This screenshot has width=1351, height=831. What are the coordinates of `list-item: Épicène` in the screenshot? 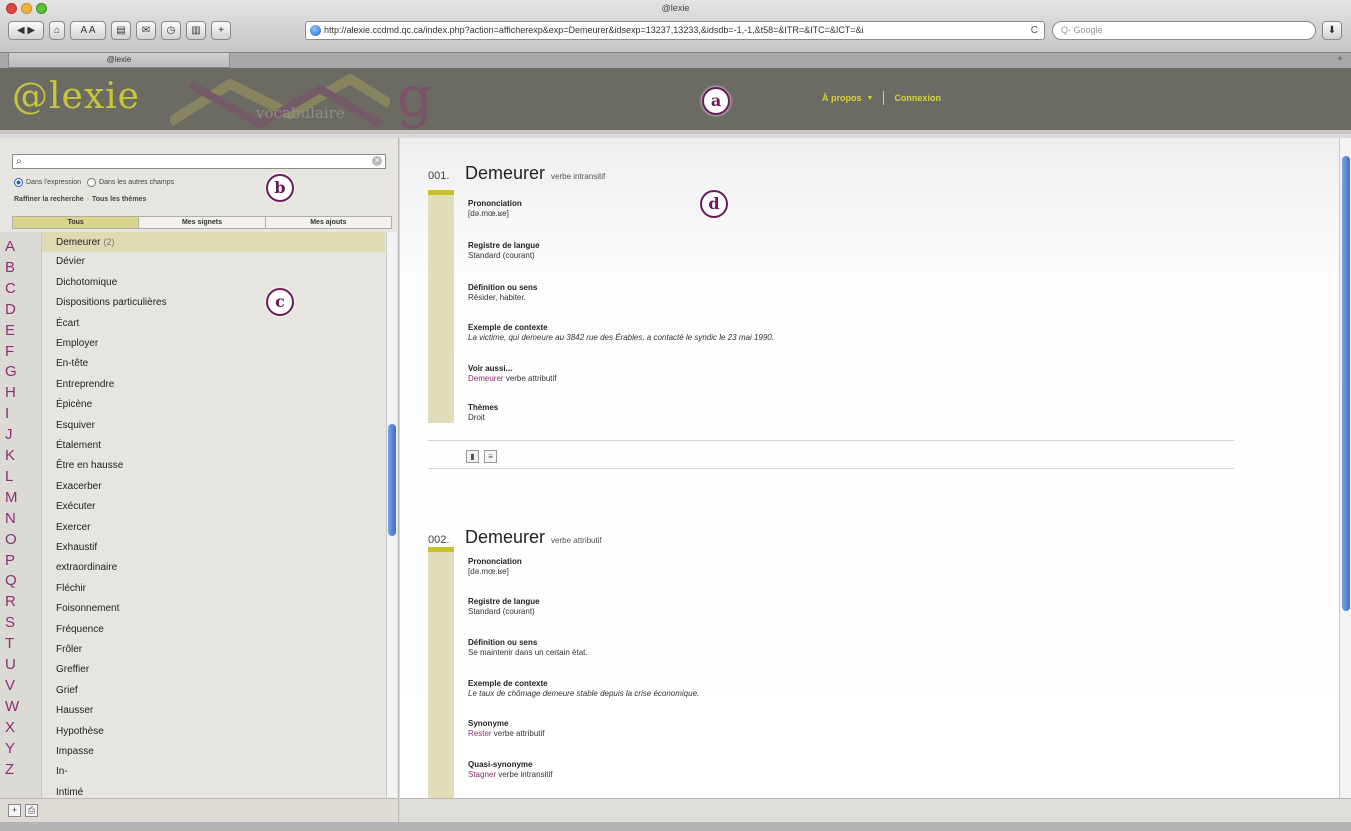 It's located at (213, 405).